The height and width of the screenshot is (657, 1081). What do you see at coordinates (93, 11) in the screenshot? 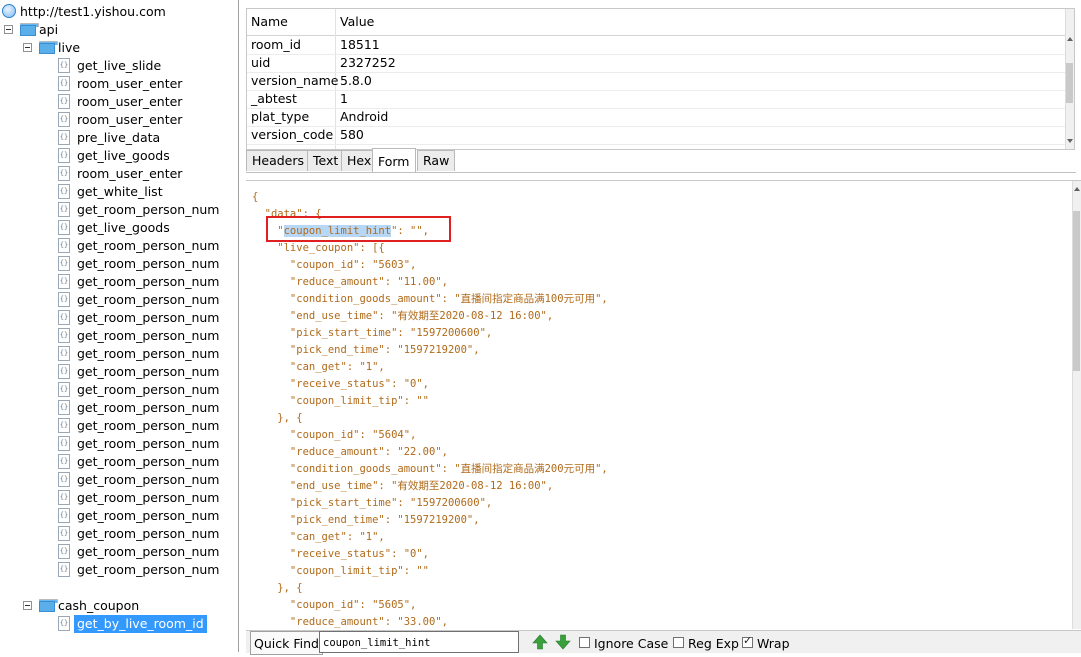
I see `tree-root-label: http://test1.yishou.com` at bounding box center [93, 11].